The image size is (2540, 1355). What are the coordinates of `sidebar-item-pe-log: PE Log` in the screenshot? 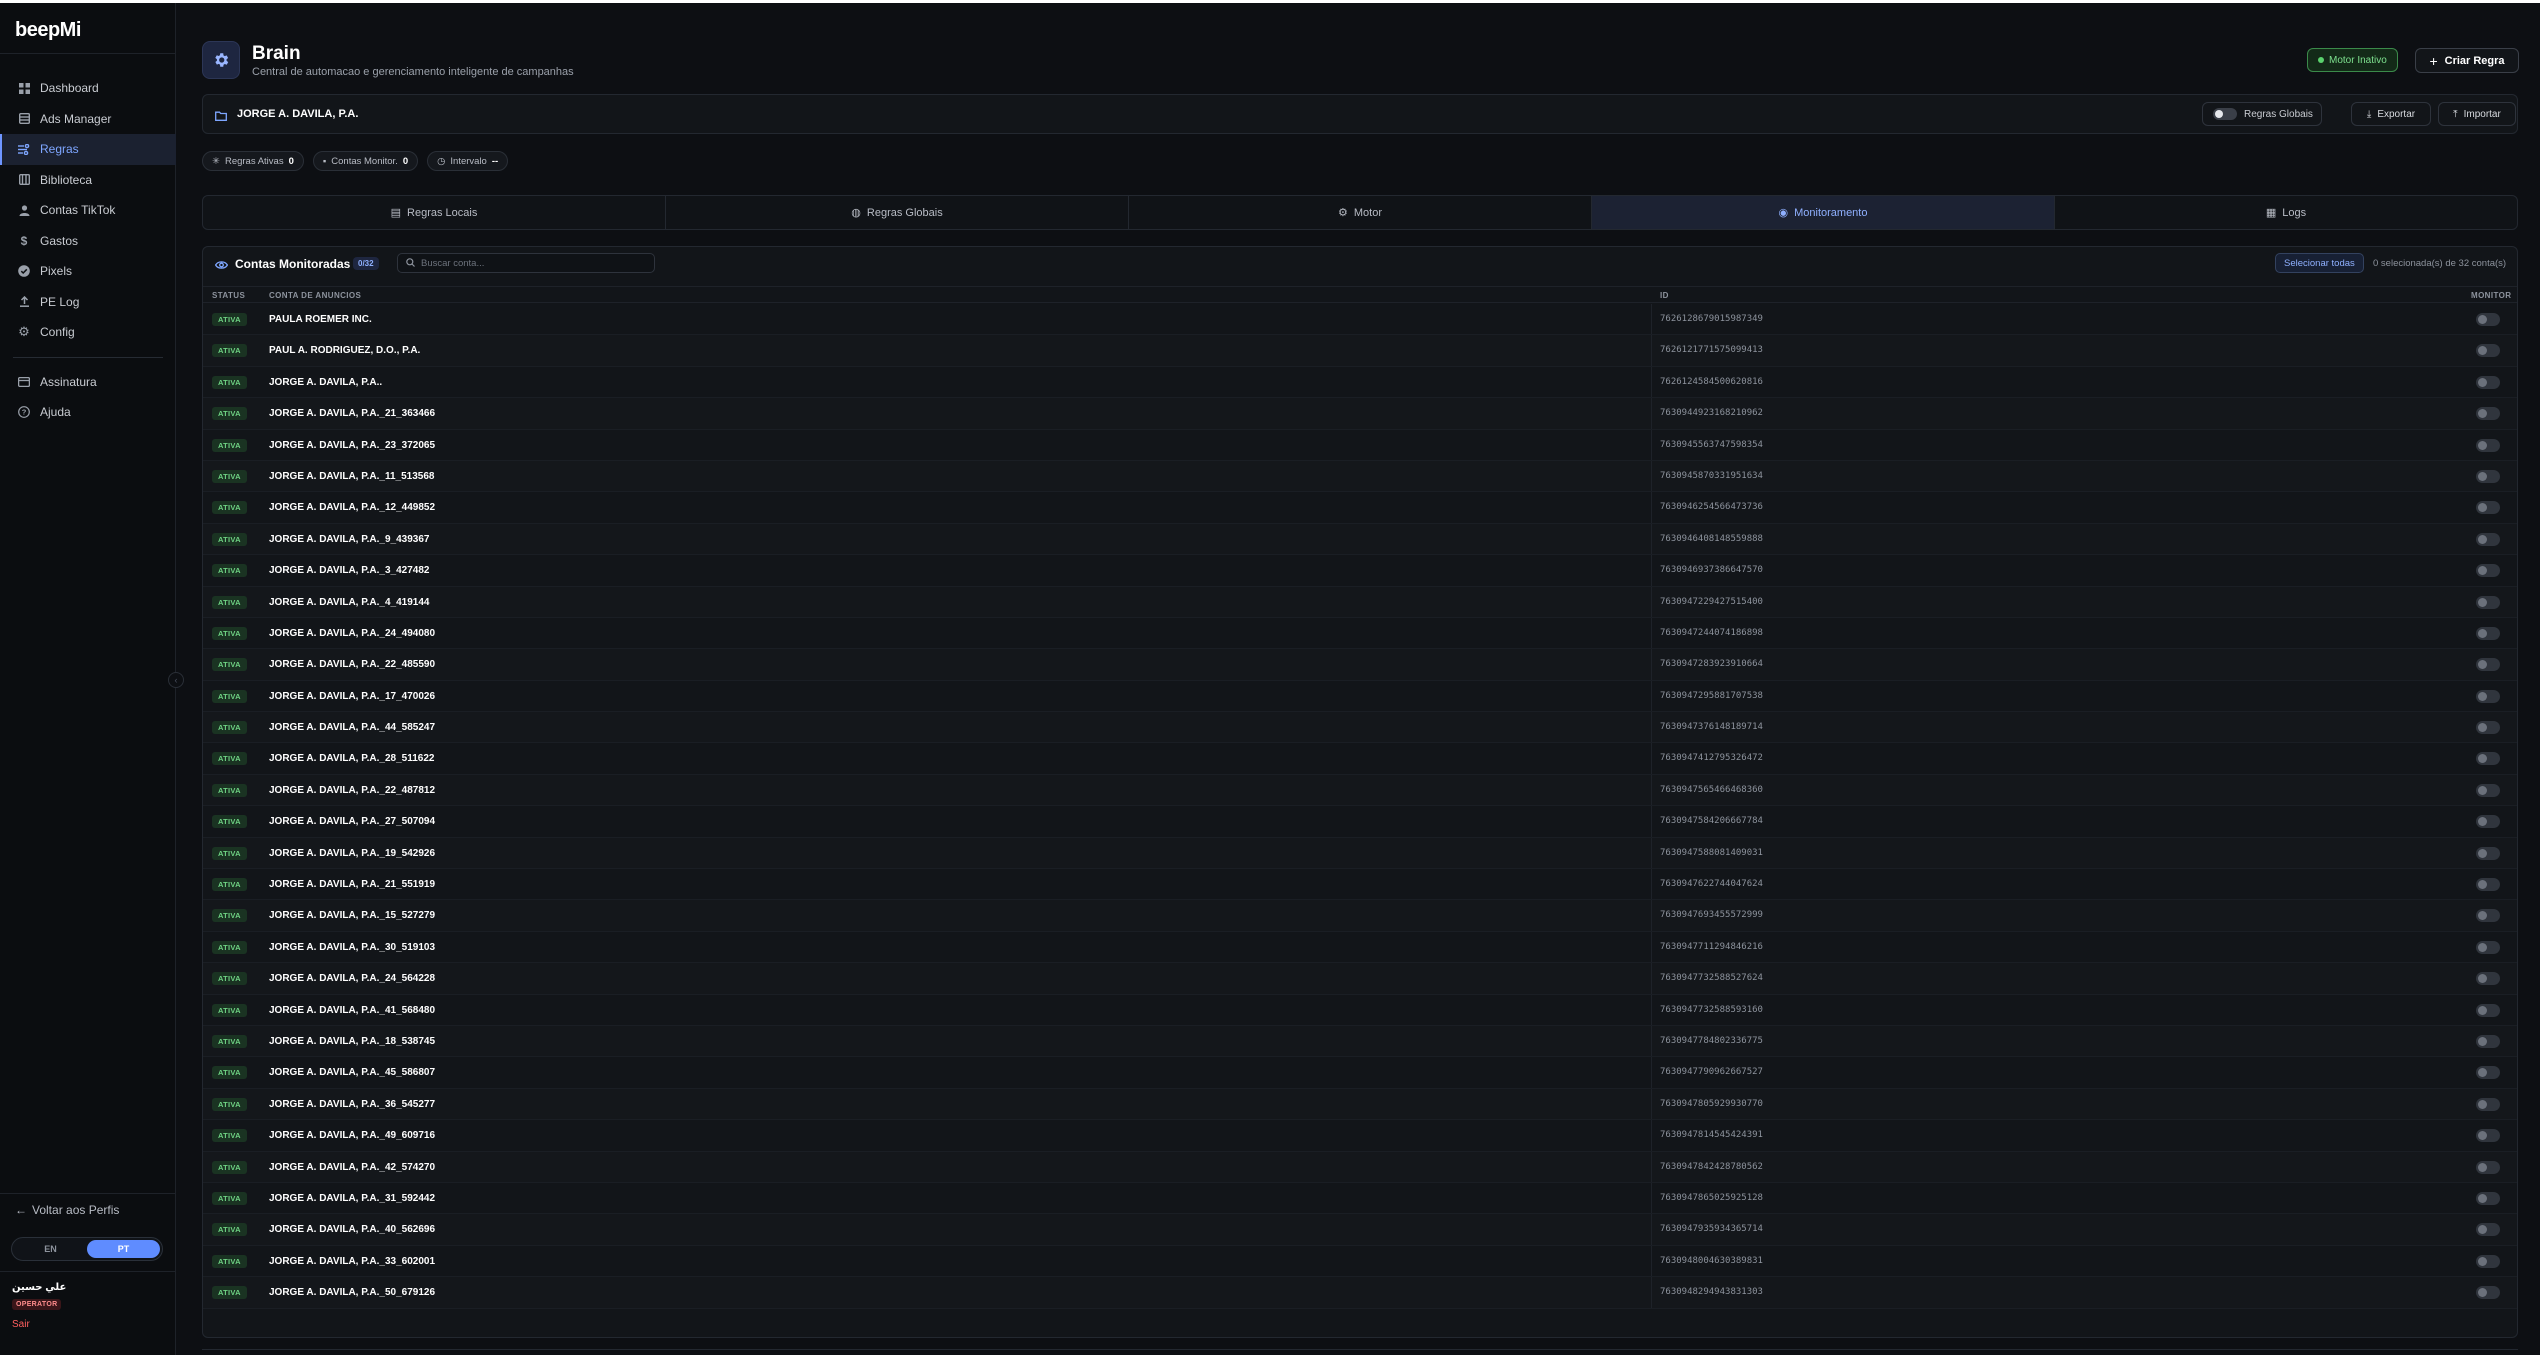 It's located at (88, 302).